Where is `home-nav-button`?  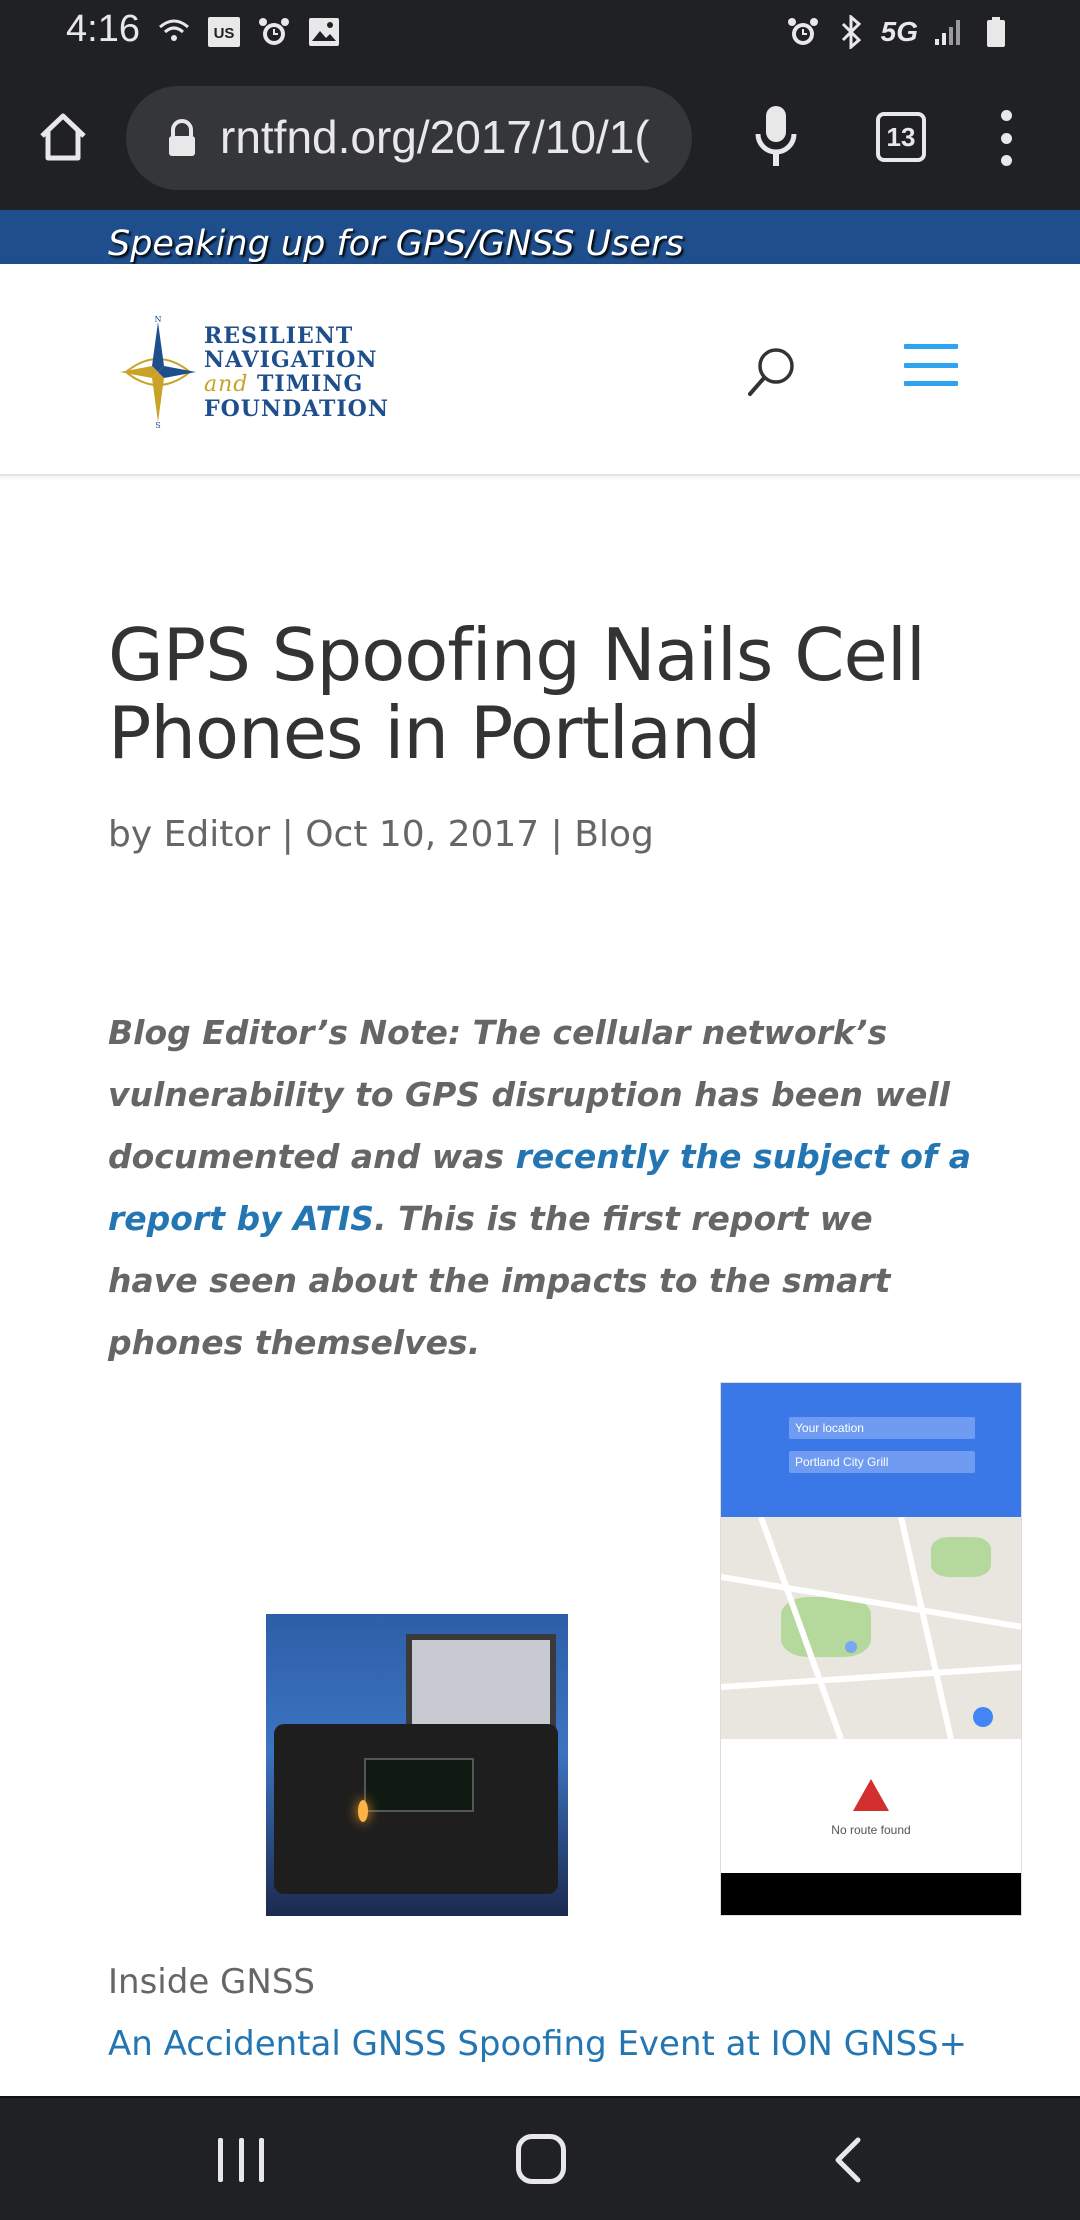 home-nav-button is located at coordinates (541, 2159).